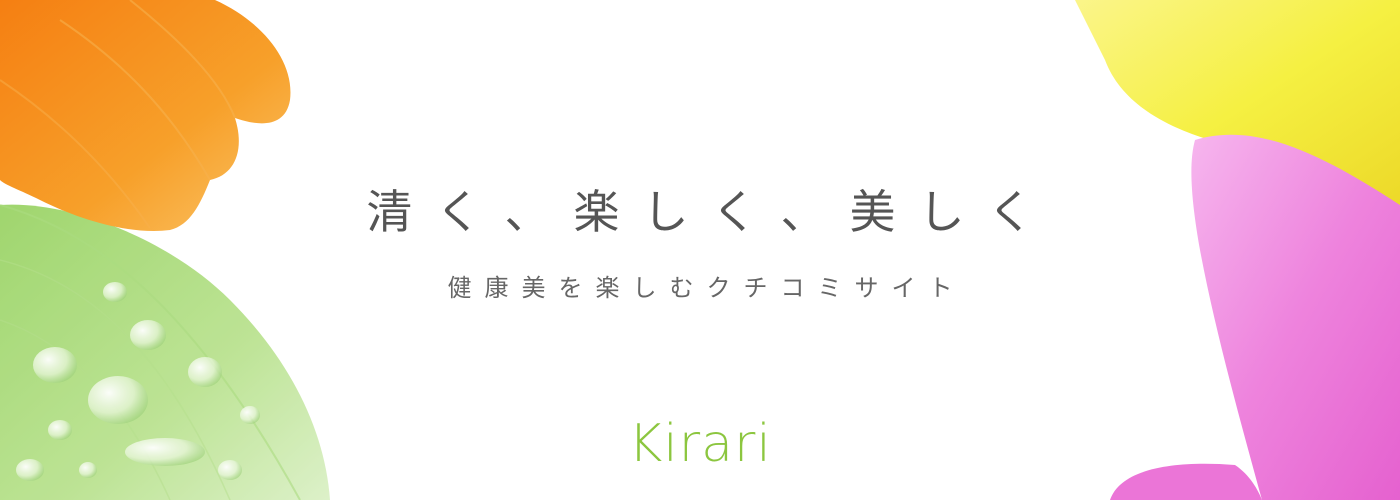 The image size is (1400, 500). I want to click on headline: 清く、楽しく、美しく, so click(711, 212).